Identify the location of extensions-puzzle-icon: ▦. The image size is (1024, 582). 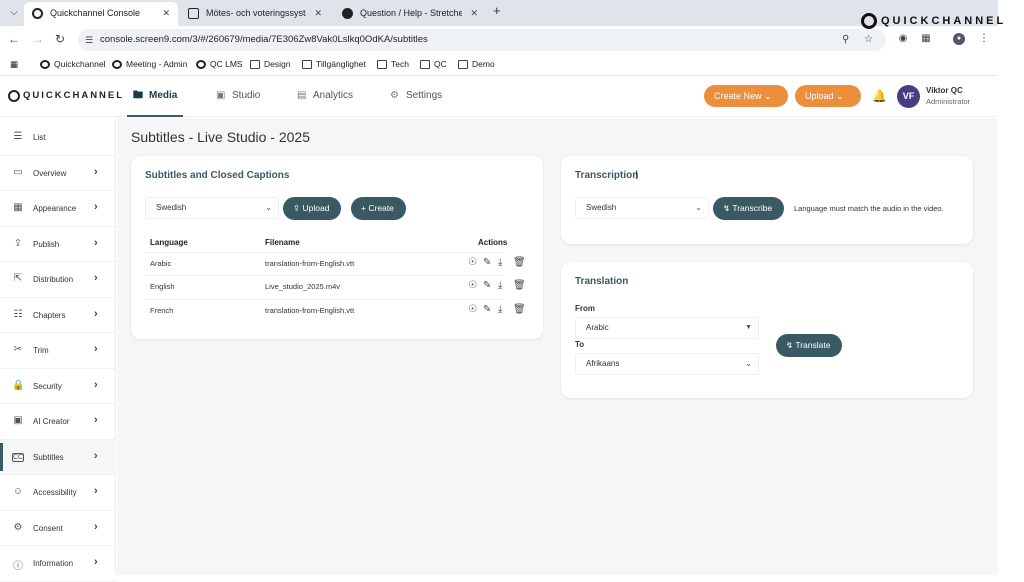
(926, 39).